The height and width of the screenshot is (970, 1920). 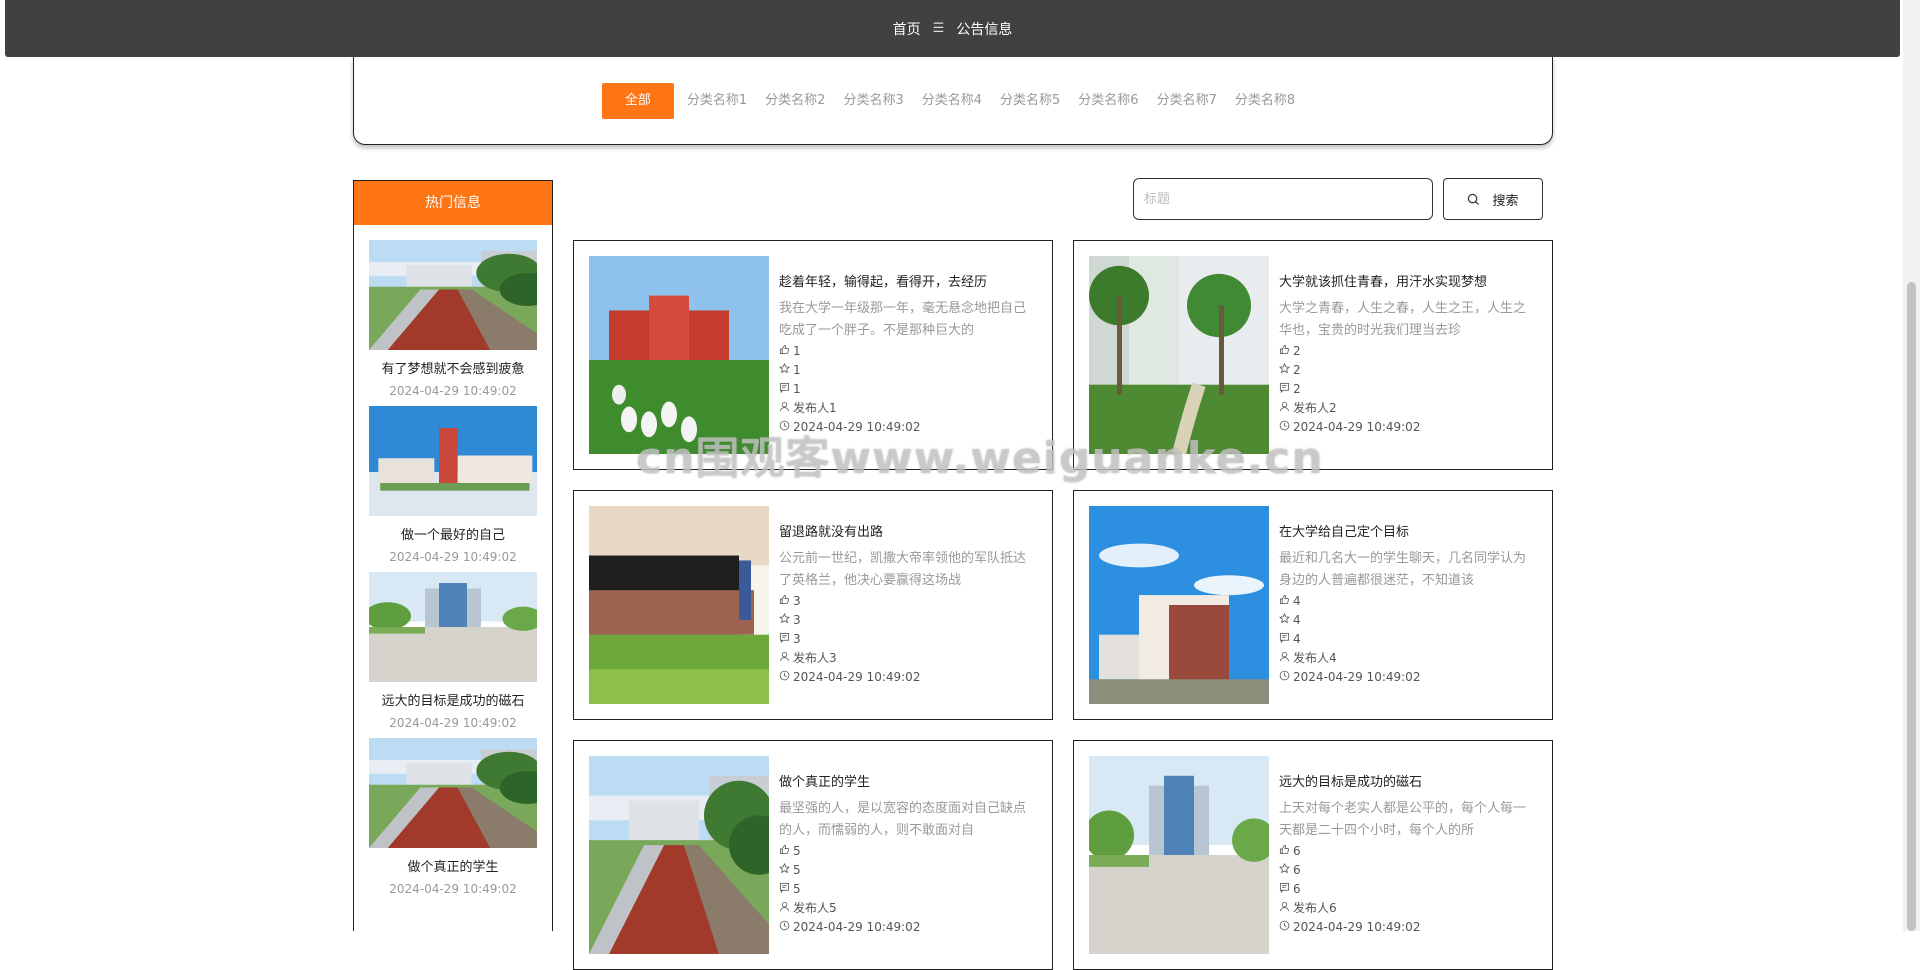 I want to click on like-count: 3, so click(x=904, y=601).